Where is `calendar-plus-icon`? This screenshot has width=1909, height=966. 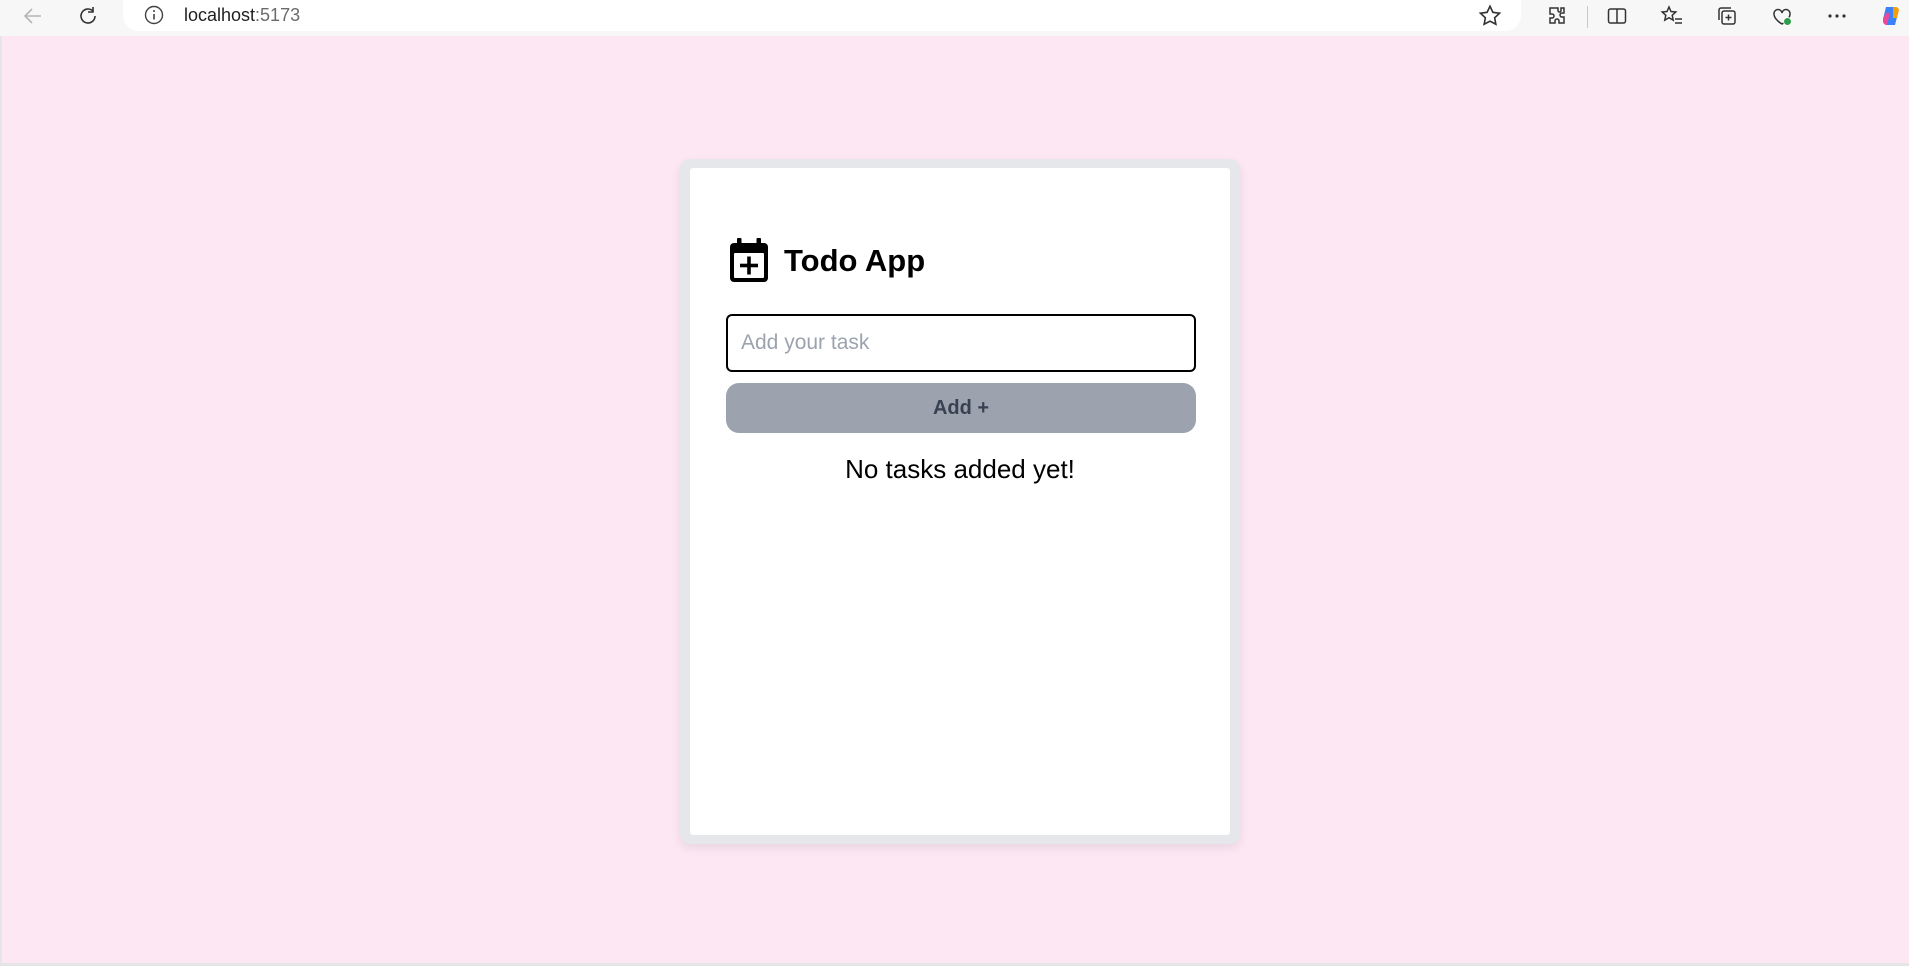 calendar-plus-icon is located at coordinates (749, 260).